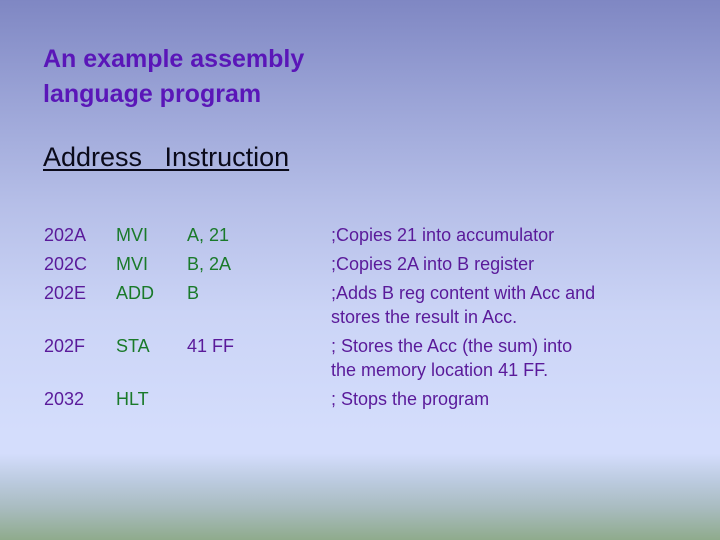 The height and width of the screenshot is (540, 720). Describe the element at coordinates (64, 399) in the screenshot. I see `address-cell: 2032` at that location.